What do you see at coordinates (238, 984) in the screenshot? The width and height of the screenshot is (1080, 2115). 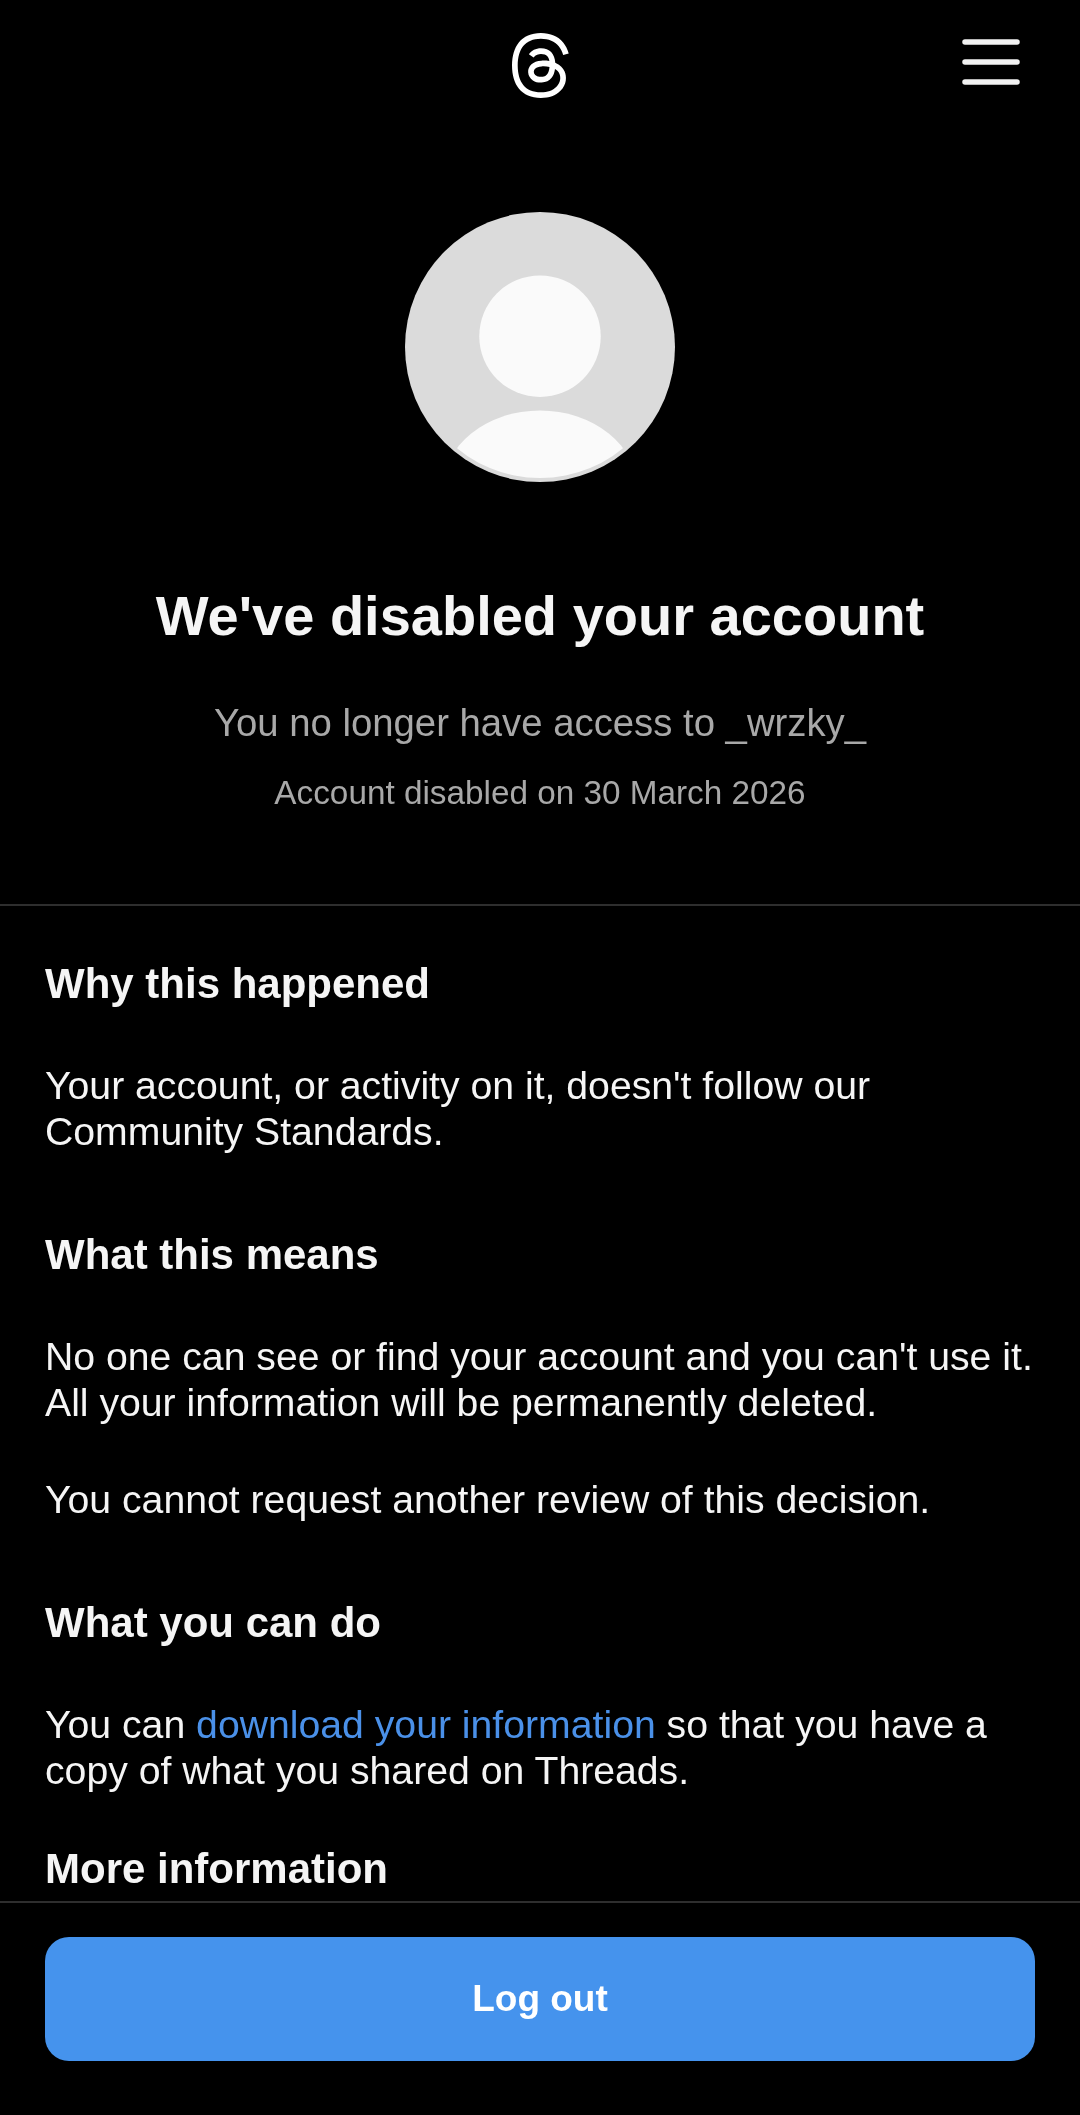 I see `section-heading: Why this happened` at bounding box center [238, 984].